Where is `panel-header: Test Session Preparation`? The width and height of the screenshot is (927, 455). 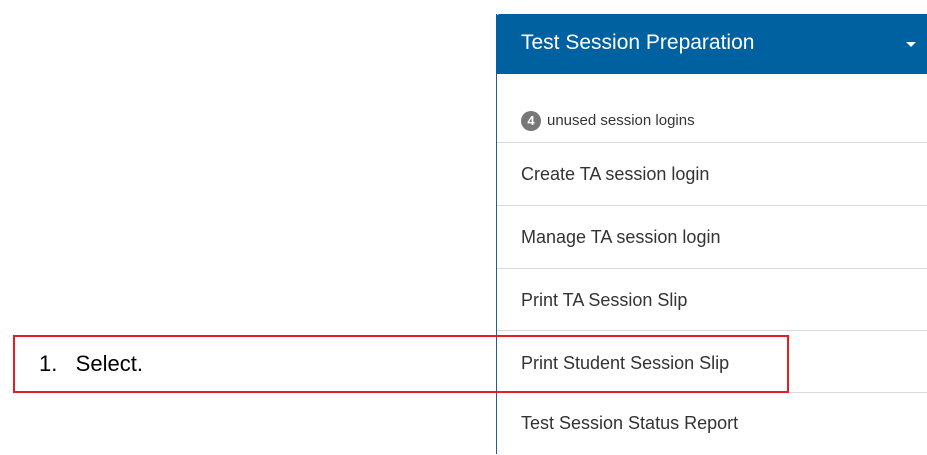 panel-header: Test Session Preparation is located at coordinates (711, 44).